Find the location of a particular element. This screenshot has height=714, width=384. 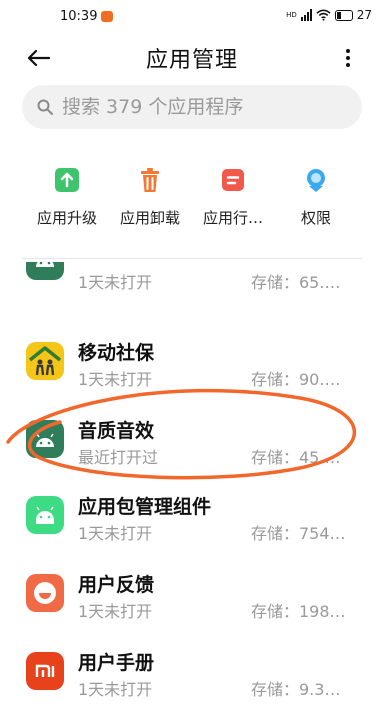

quick-action-label: 应用卸载 is located at coordinates (149, 218).